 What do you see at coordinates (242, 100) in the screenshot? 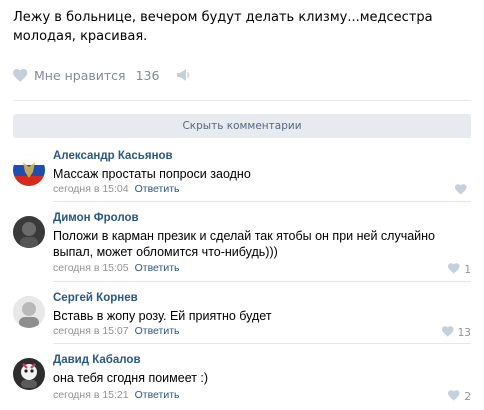
I see `divider` at bounding box center [242, 100].